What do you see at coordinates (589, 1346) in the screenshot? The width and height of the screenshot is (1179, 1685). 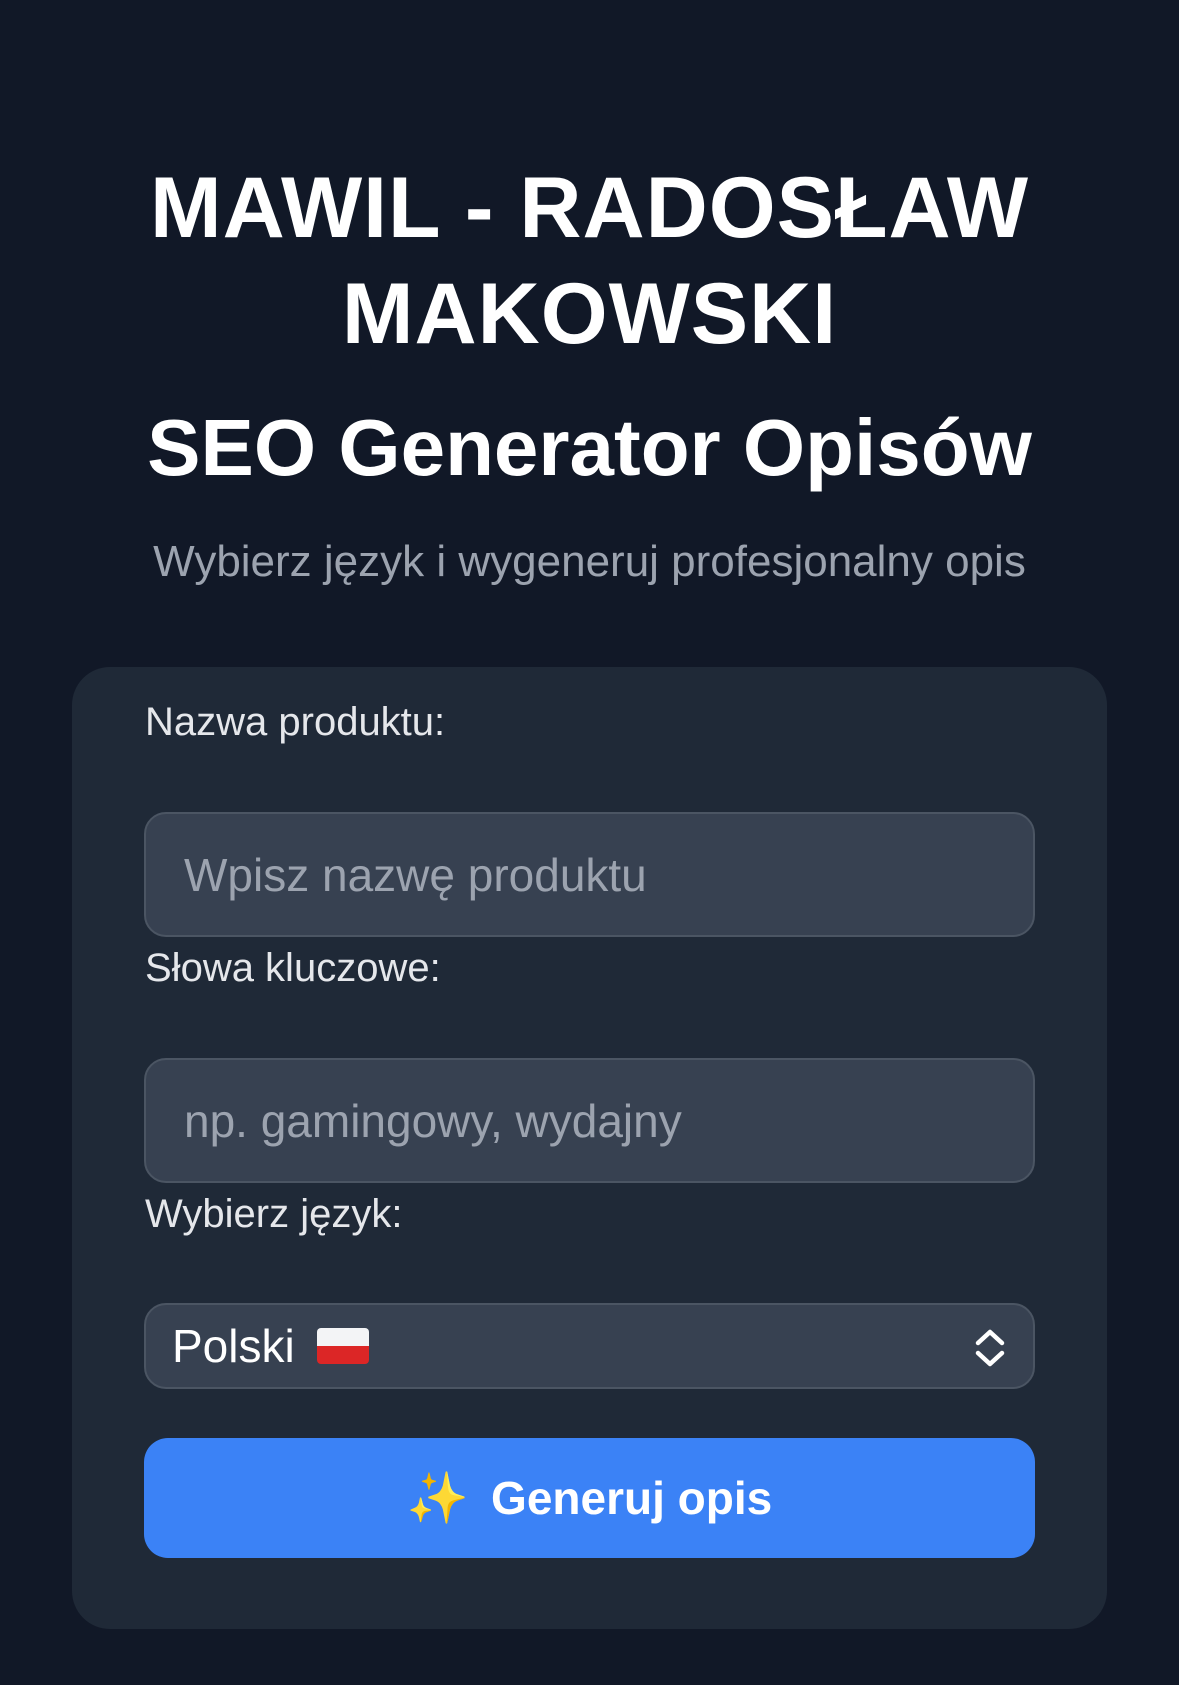 I see `language-select: Polski` at bounding box center [589, 1346].